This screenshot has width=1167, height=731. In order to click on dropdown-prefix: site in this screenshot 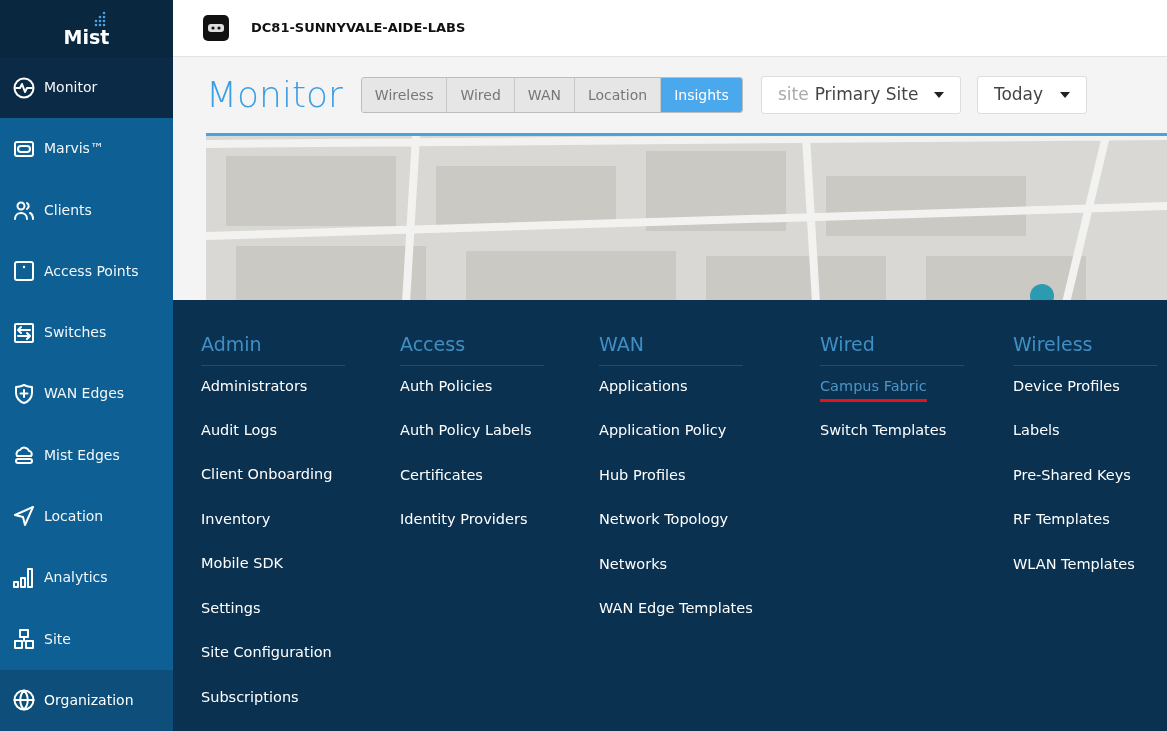, I will do `click(793, 95)`.